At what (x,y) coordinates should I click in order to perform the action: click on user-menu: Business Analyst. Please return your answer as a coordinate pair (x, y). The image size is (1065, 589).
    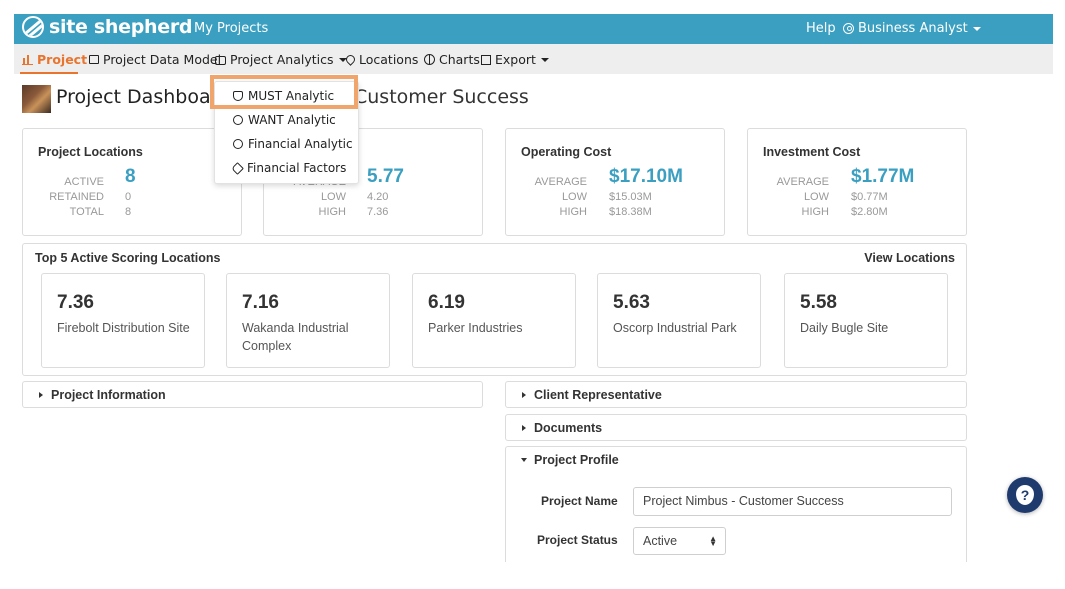
    Looking at the image, I should click on (912, 28).